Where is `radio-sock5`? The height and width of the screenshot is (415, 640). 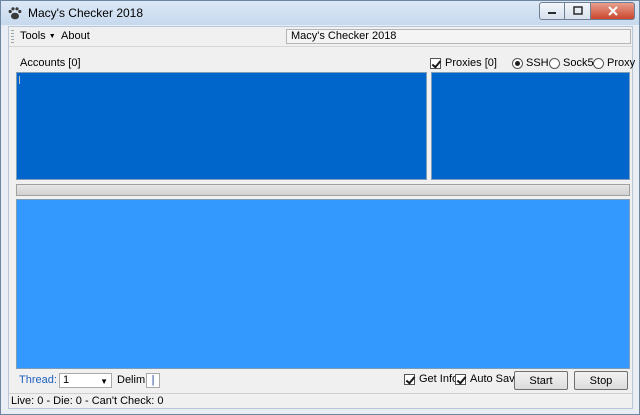 radio-sock5 is located at coordinates (554, 63).